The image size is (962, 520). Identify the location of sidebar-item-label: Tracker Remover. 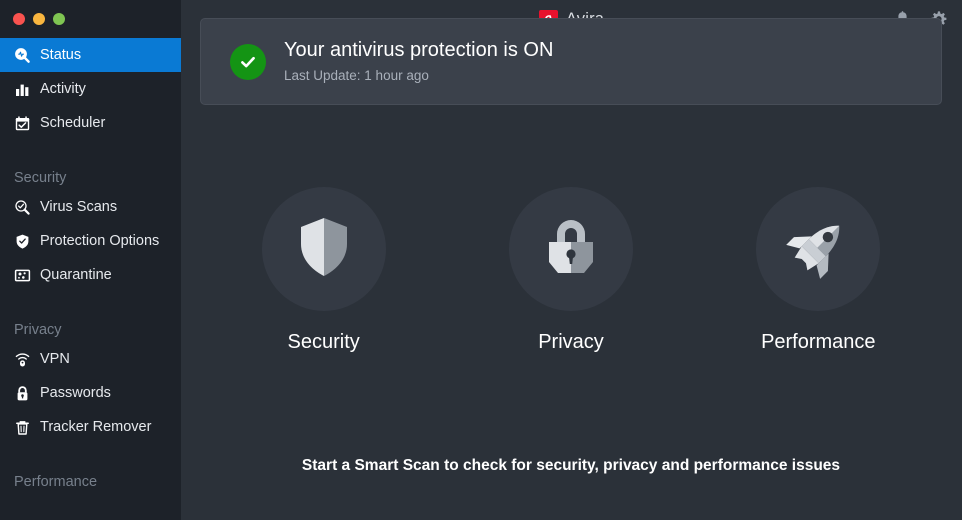
(96, 426).